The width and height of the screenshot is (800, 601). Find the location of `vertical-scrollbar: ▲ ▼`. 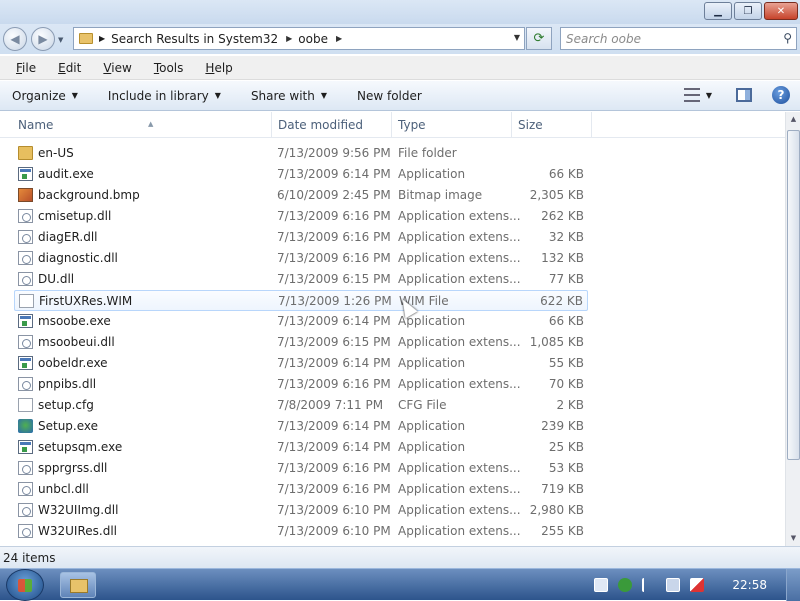

vertical-scrollbar: ▲ ▼ is located at coordinates (792, 329).